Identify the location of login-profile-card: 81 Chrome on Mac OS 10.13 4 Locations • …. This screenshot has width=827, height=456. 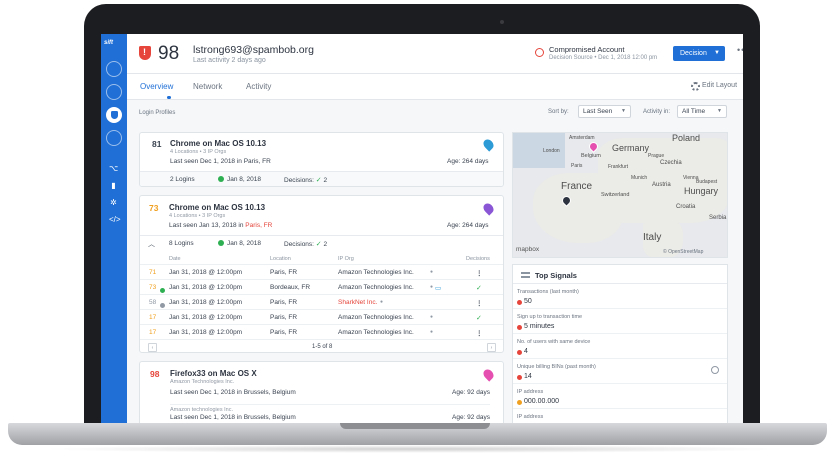
(321, 159).